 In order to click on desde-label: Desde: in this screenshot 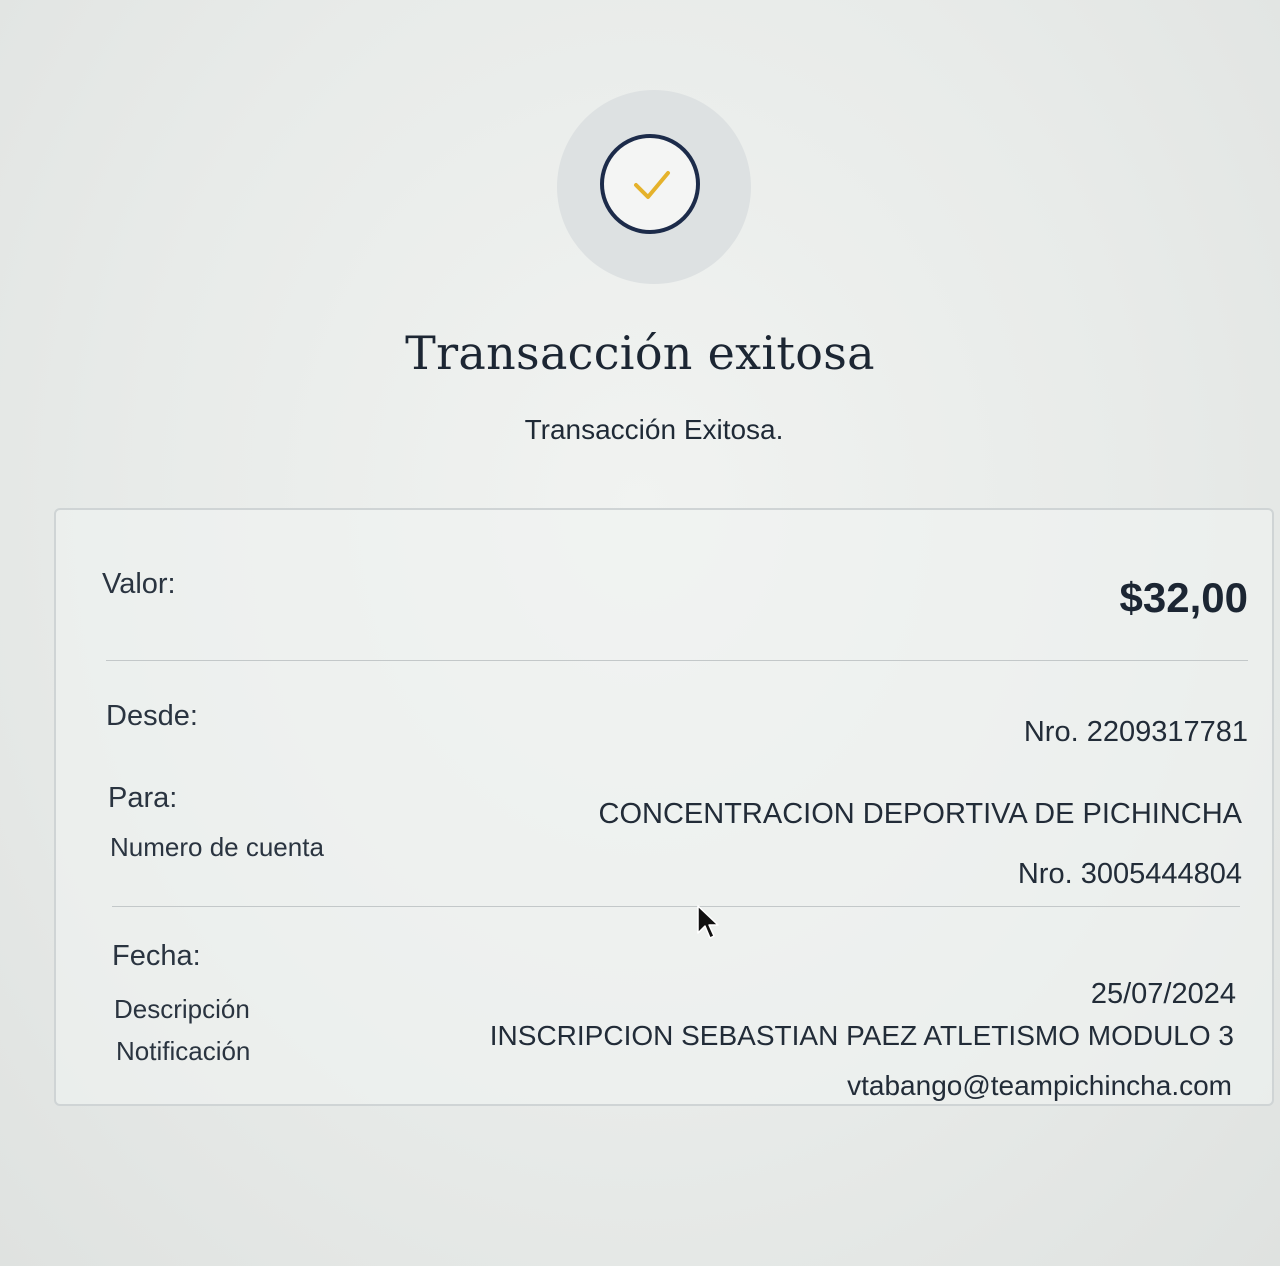, I will do `click(152, 716)`.